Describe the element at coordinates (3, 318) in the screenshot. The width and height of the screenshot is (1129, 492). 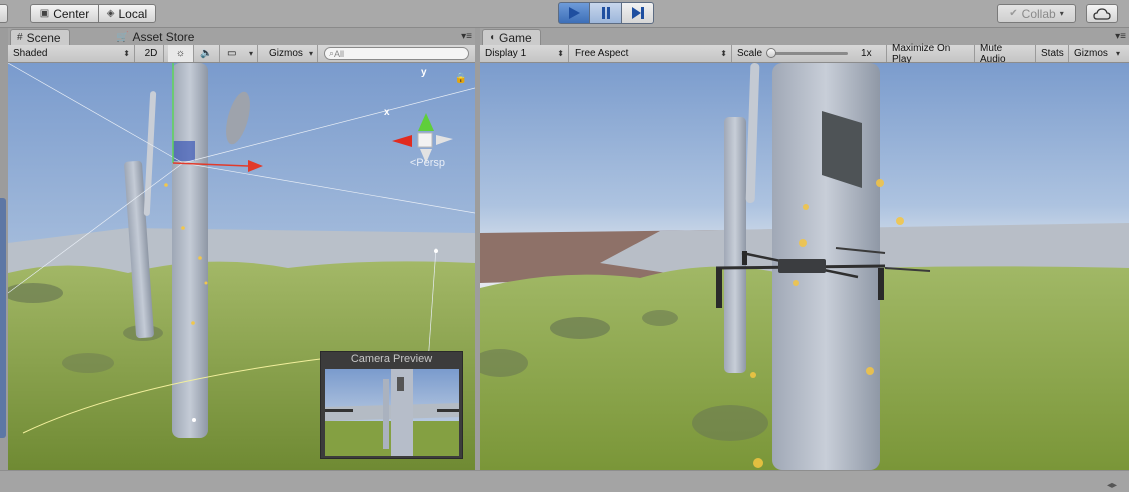
I see `left-dock-highlight` at that location.